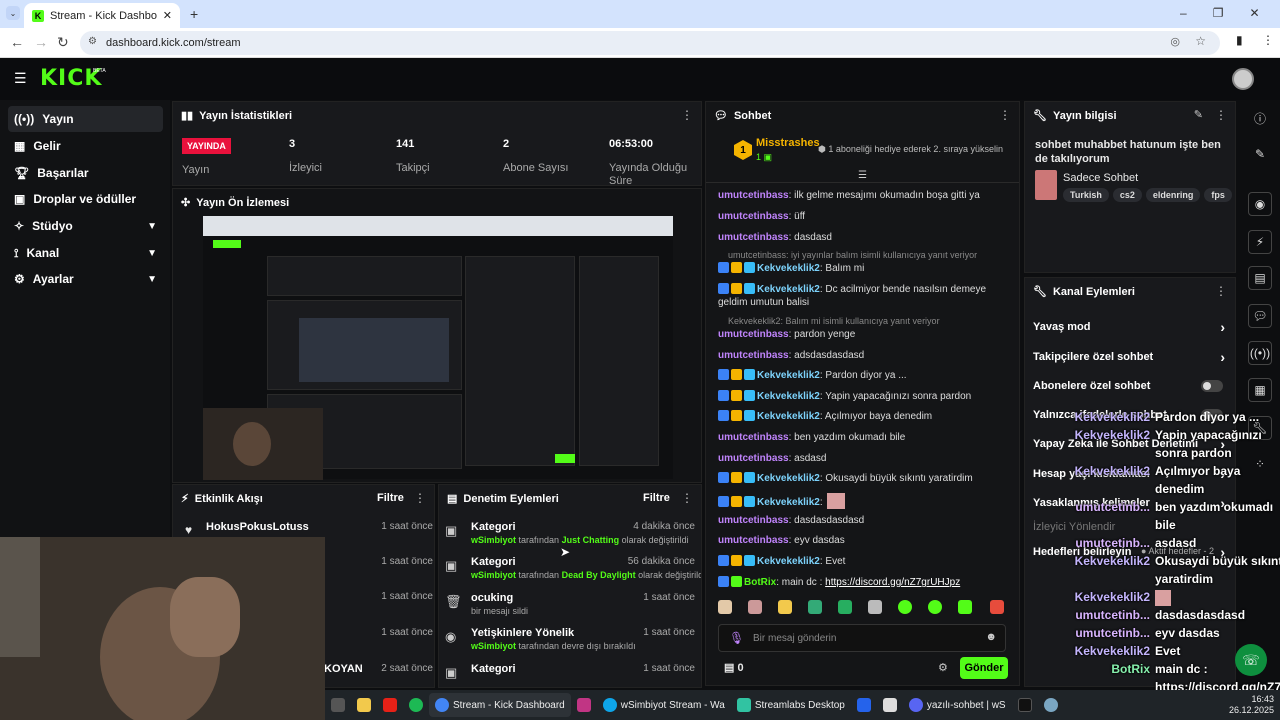 The height and width of the screenshot is (720, 1280). I want to click on taskbar-tiktok-icon, so click(1025, 705).